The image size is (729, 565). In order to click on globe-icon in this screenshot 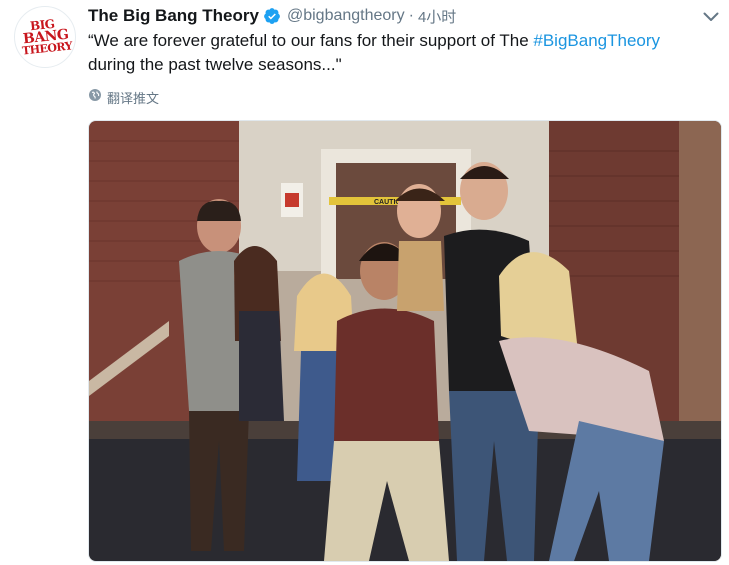, I will do `click(95, 97)`.